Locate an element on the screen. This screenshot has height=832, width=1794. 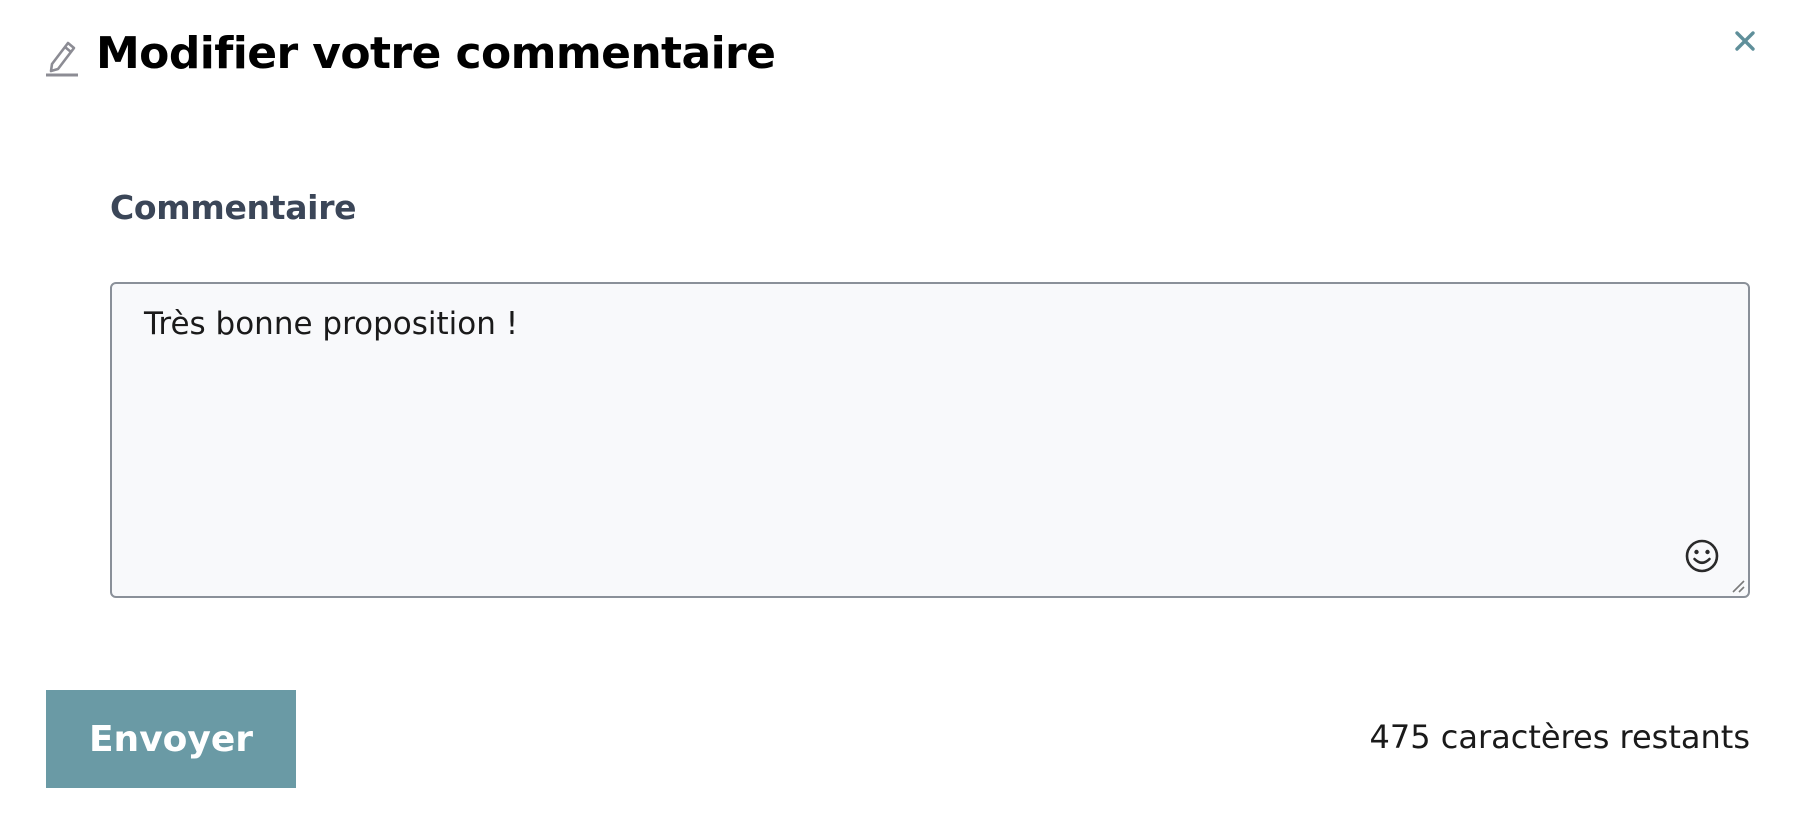
remaining-characters: 475 caractères restants is located at coordinates (1560, 737).